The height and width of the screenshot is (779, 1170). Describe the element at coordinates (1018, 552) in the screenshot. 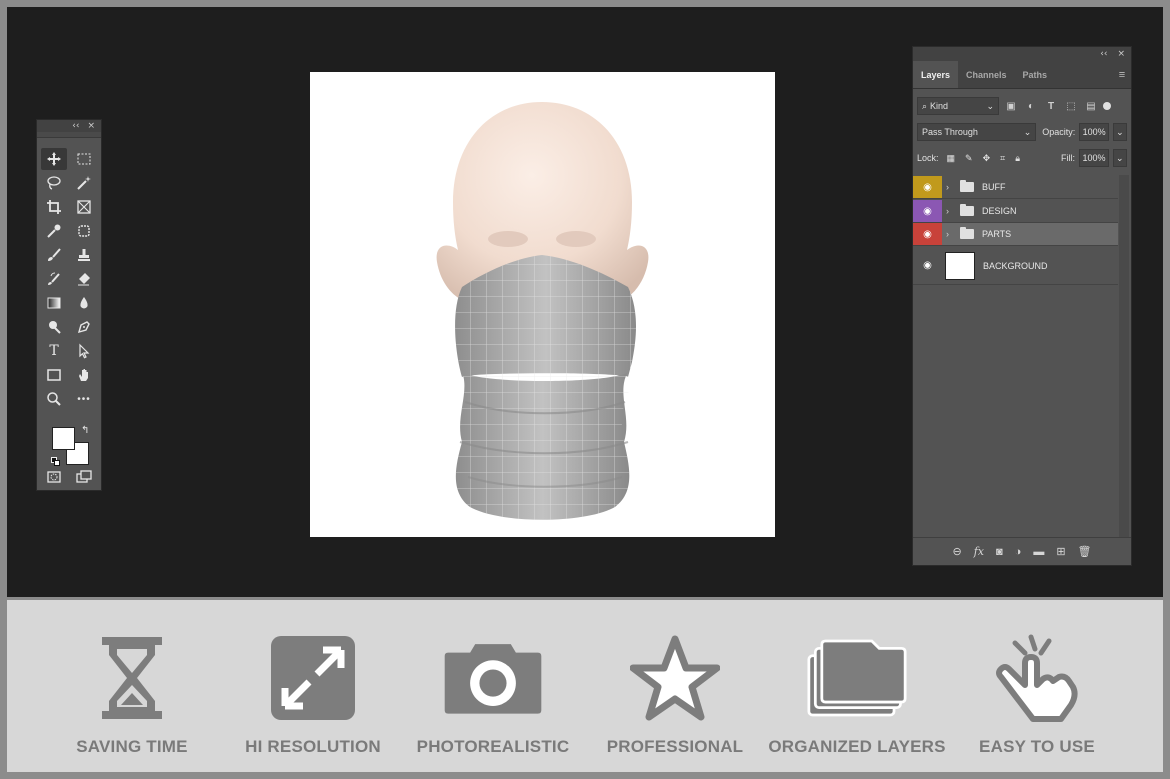

I see `adjustment-layer-icon: ◑` at that location.